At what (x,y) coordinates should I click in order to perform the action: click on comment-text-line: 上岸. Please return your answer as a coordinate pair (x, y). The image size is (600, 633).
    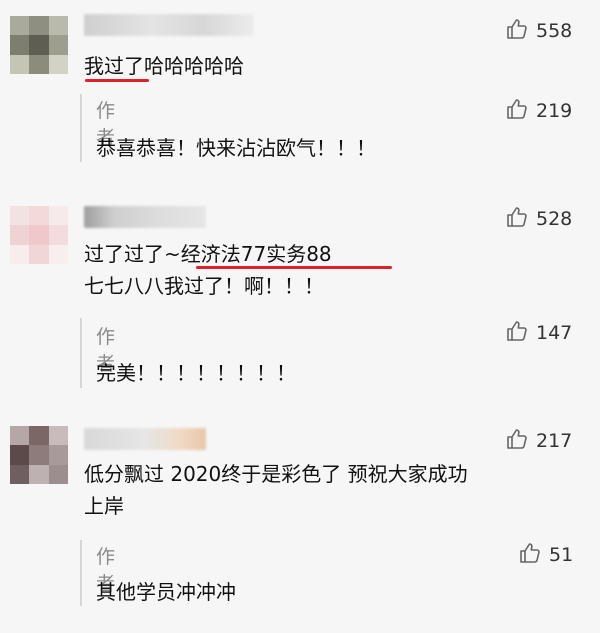
    Looking at the image, I should click on (104, 506).